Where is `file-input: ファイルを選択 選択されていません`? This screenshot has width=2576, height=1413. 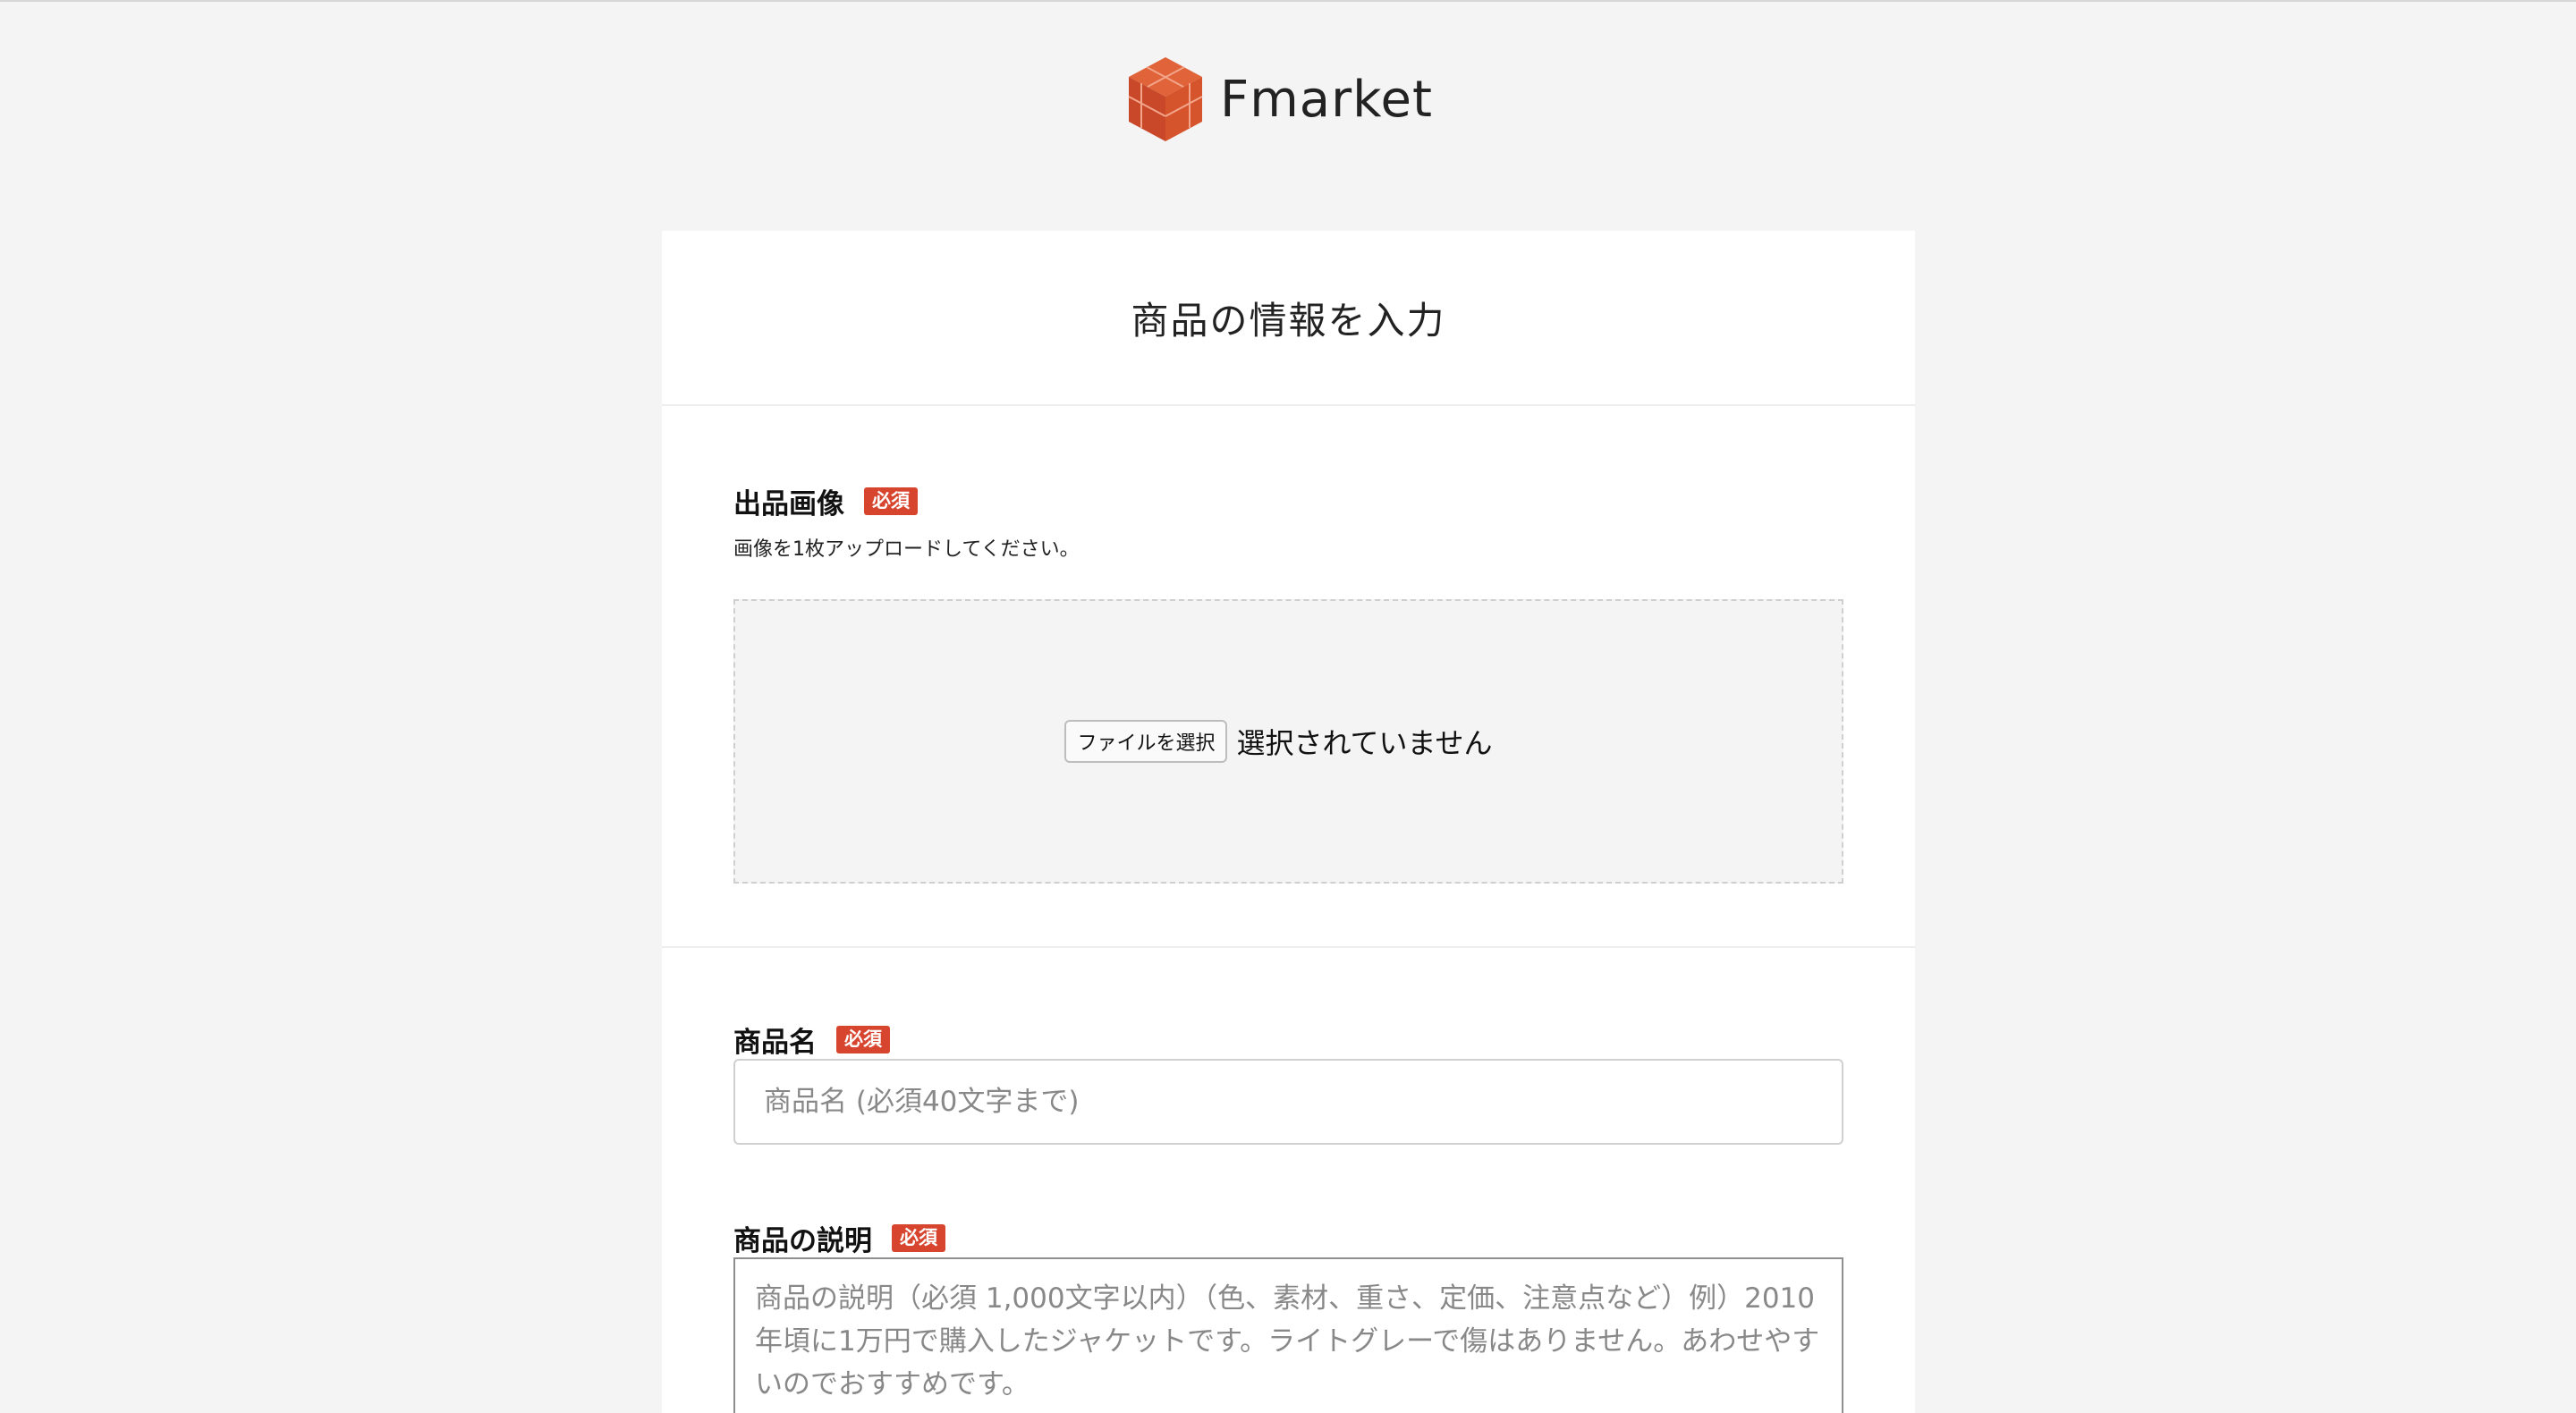 file-input: ファイルを選択 選択されていません is located at coordinates (1278, 741).